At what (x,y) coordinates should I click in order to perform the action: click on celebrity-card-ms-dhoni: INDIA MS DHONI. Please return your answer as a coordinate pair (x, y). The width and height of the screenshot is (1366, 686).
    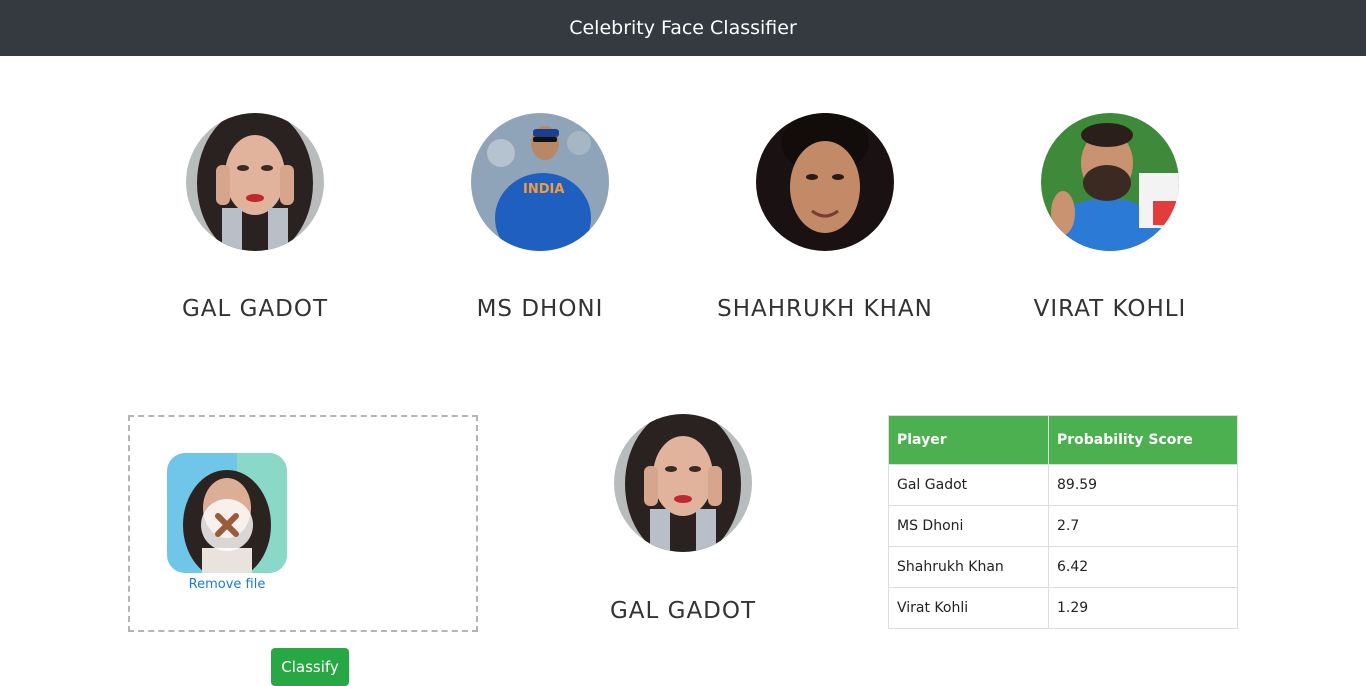
    Looking at the image, I should click on (540, 217).